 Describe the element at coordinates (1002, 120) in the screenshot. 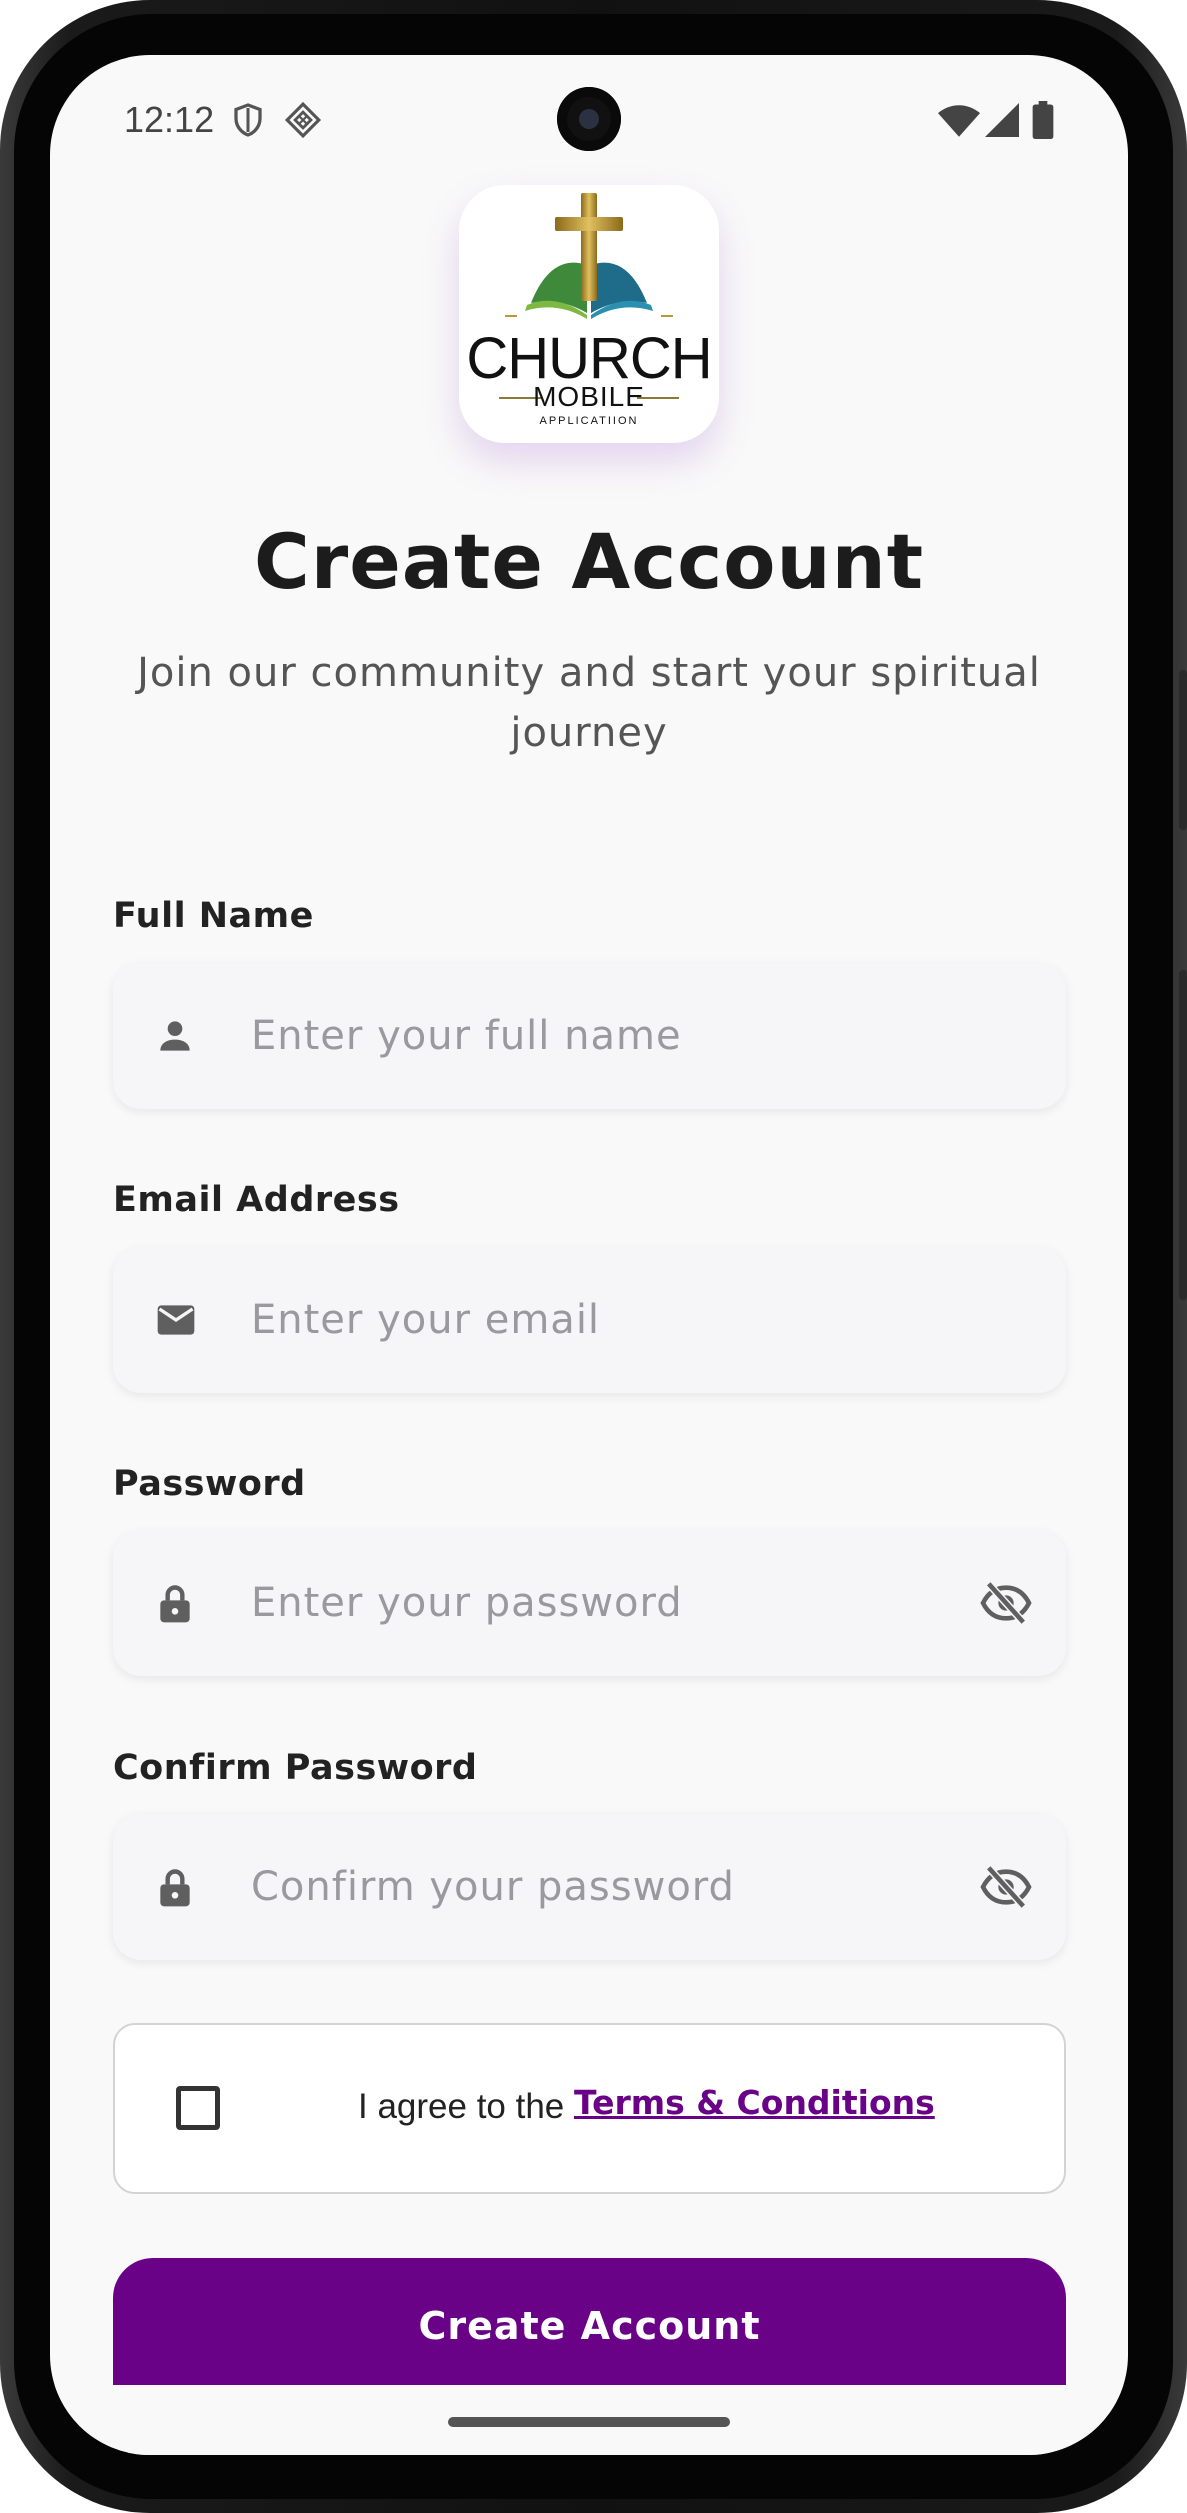

I see `cell-signal-icon` at that location.